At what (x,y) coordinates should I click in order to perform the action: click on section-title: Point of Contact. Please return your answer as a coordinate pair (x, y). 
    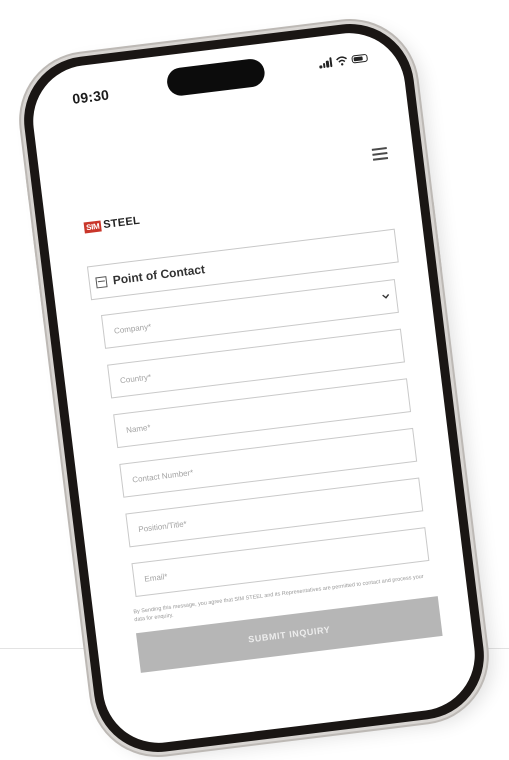
    Looking at the image, I should click on (158, 275).